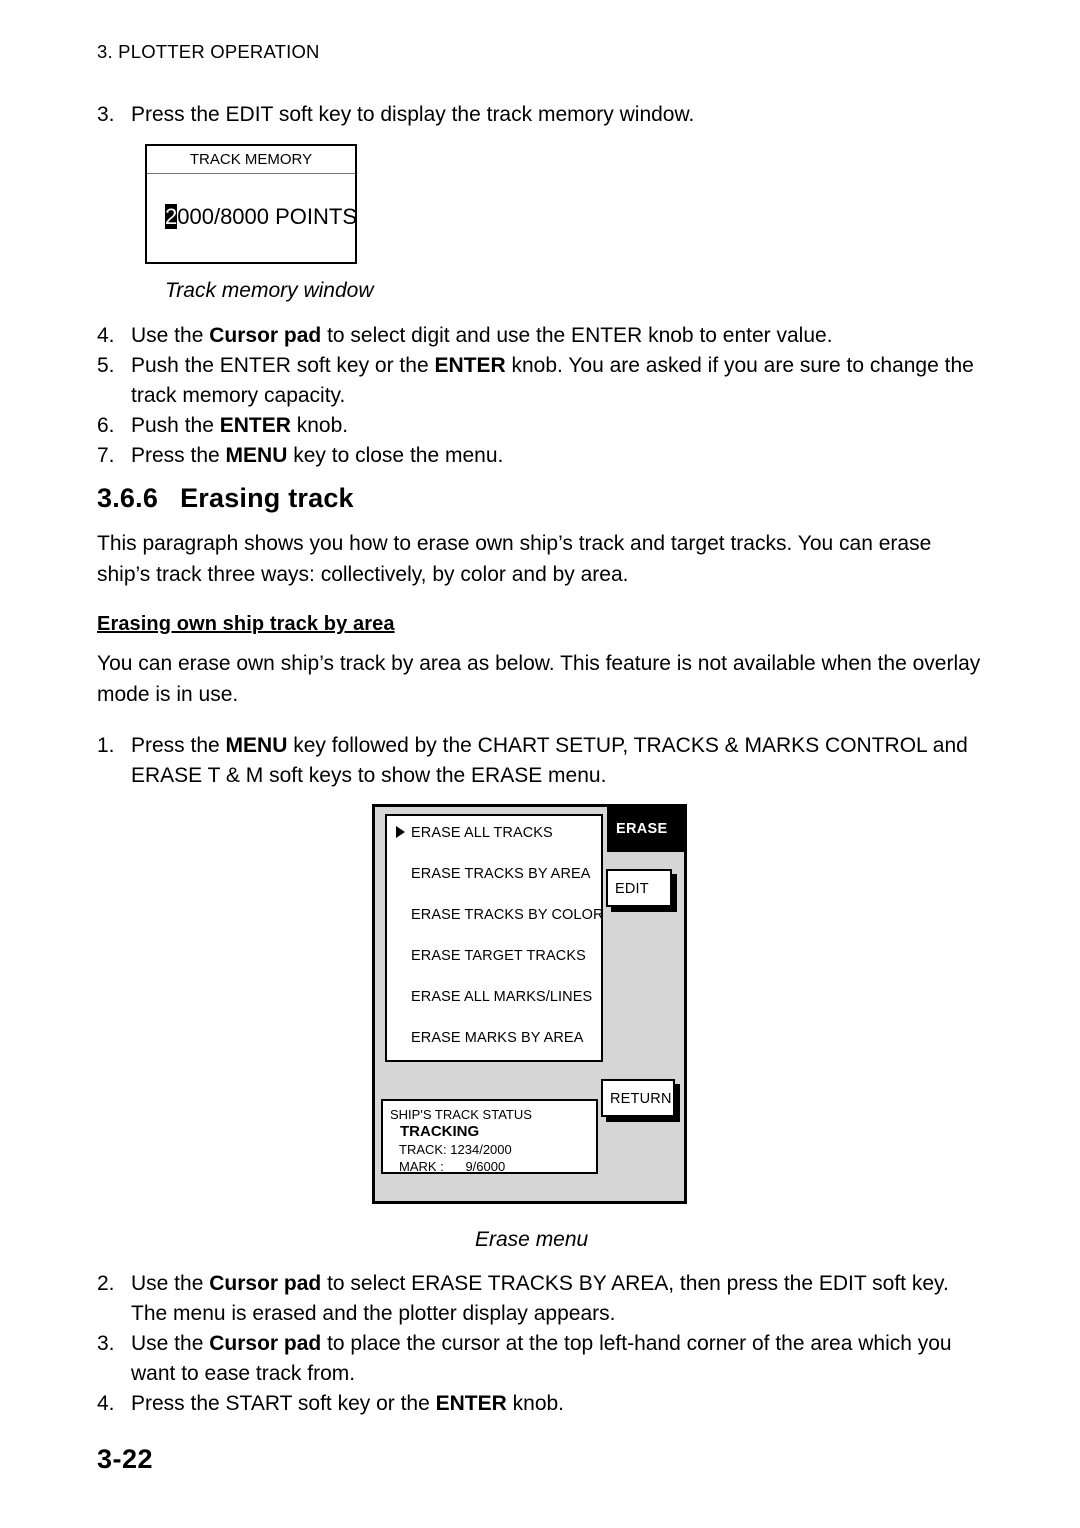  Describe the element at coordinates (507, 915) in the screenshot. I see `erase-menu-item-label: ERASE TRACKS BY COLOR` at that location.